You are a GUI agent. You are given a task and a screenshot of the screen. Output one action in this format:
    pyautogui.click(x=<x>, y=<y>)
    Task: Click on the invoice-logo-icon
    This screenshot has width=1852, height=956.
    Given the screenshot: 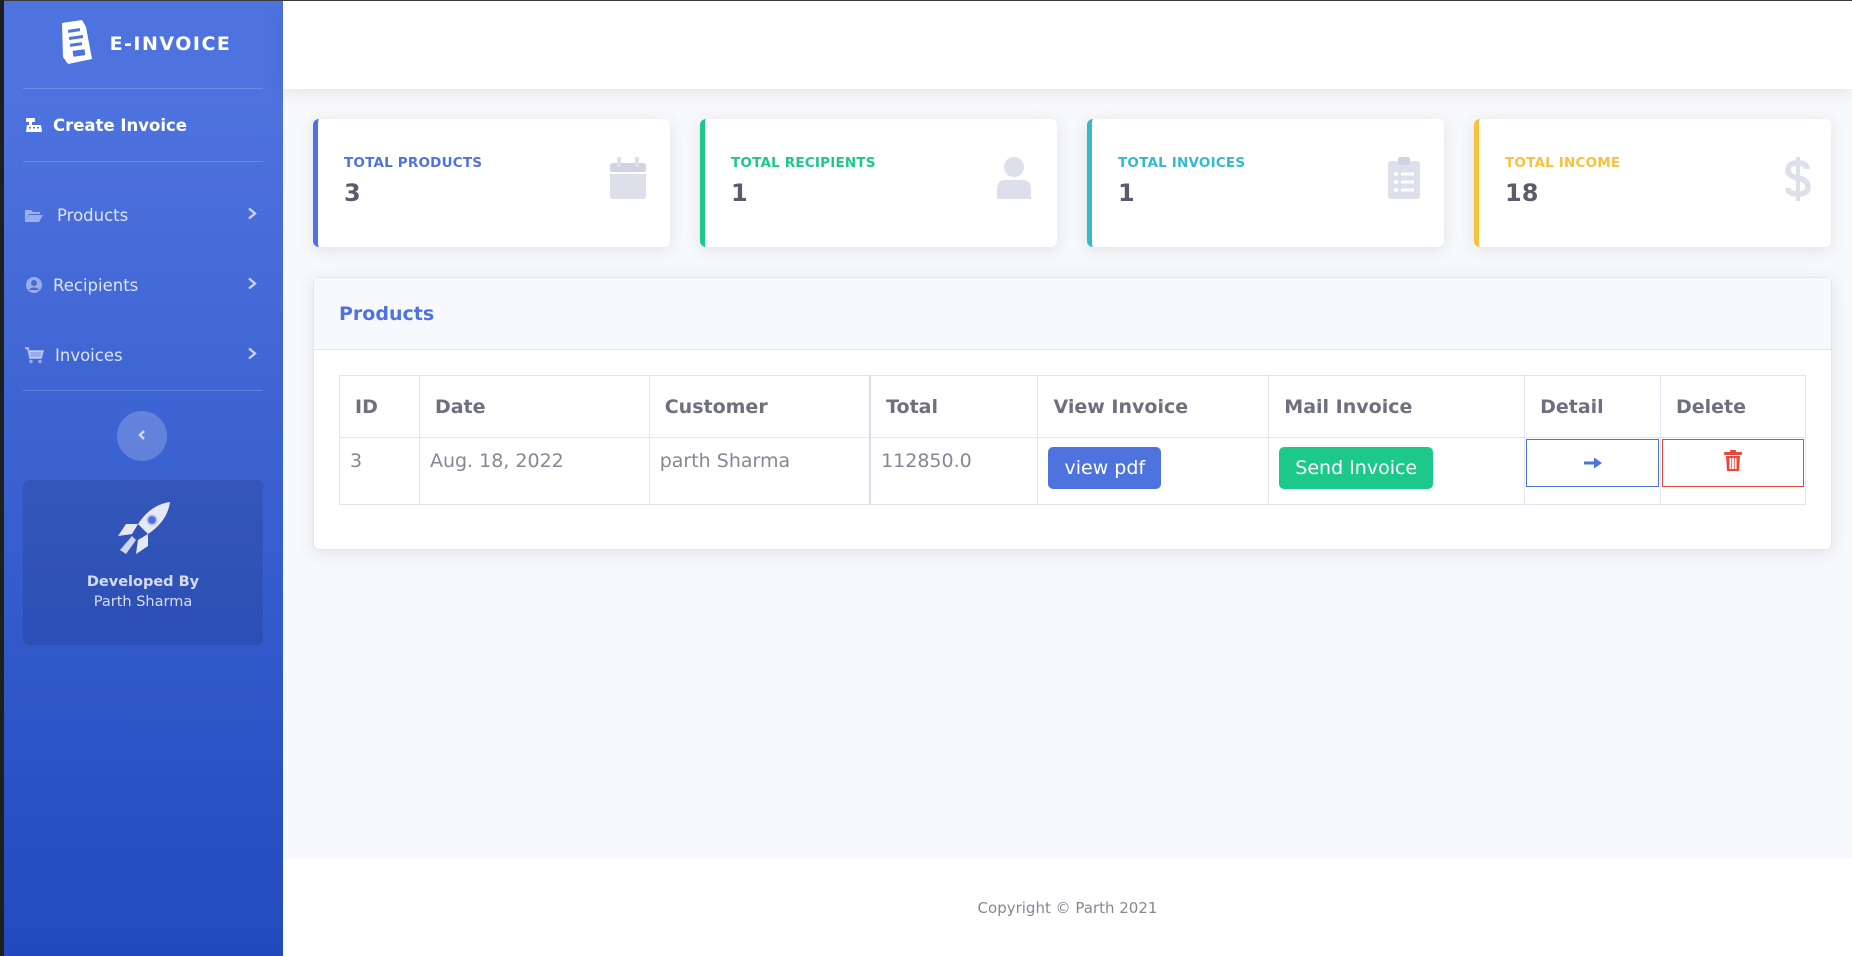 What is the action you would take?
    pyautogui.click(x=76, y=44)
    